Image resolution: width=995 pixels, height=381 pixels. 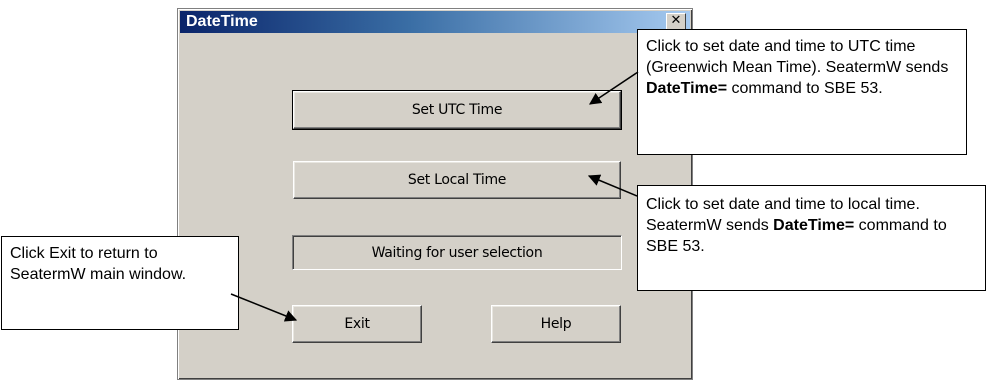 I want to click on set-local-time-button: Set Local Time, so click(x=457, y=180).